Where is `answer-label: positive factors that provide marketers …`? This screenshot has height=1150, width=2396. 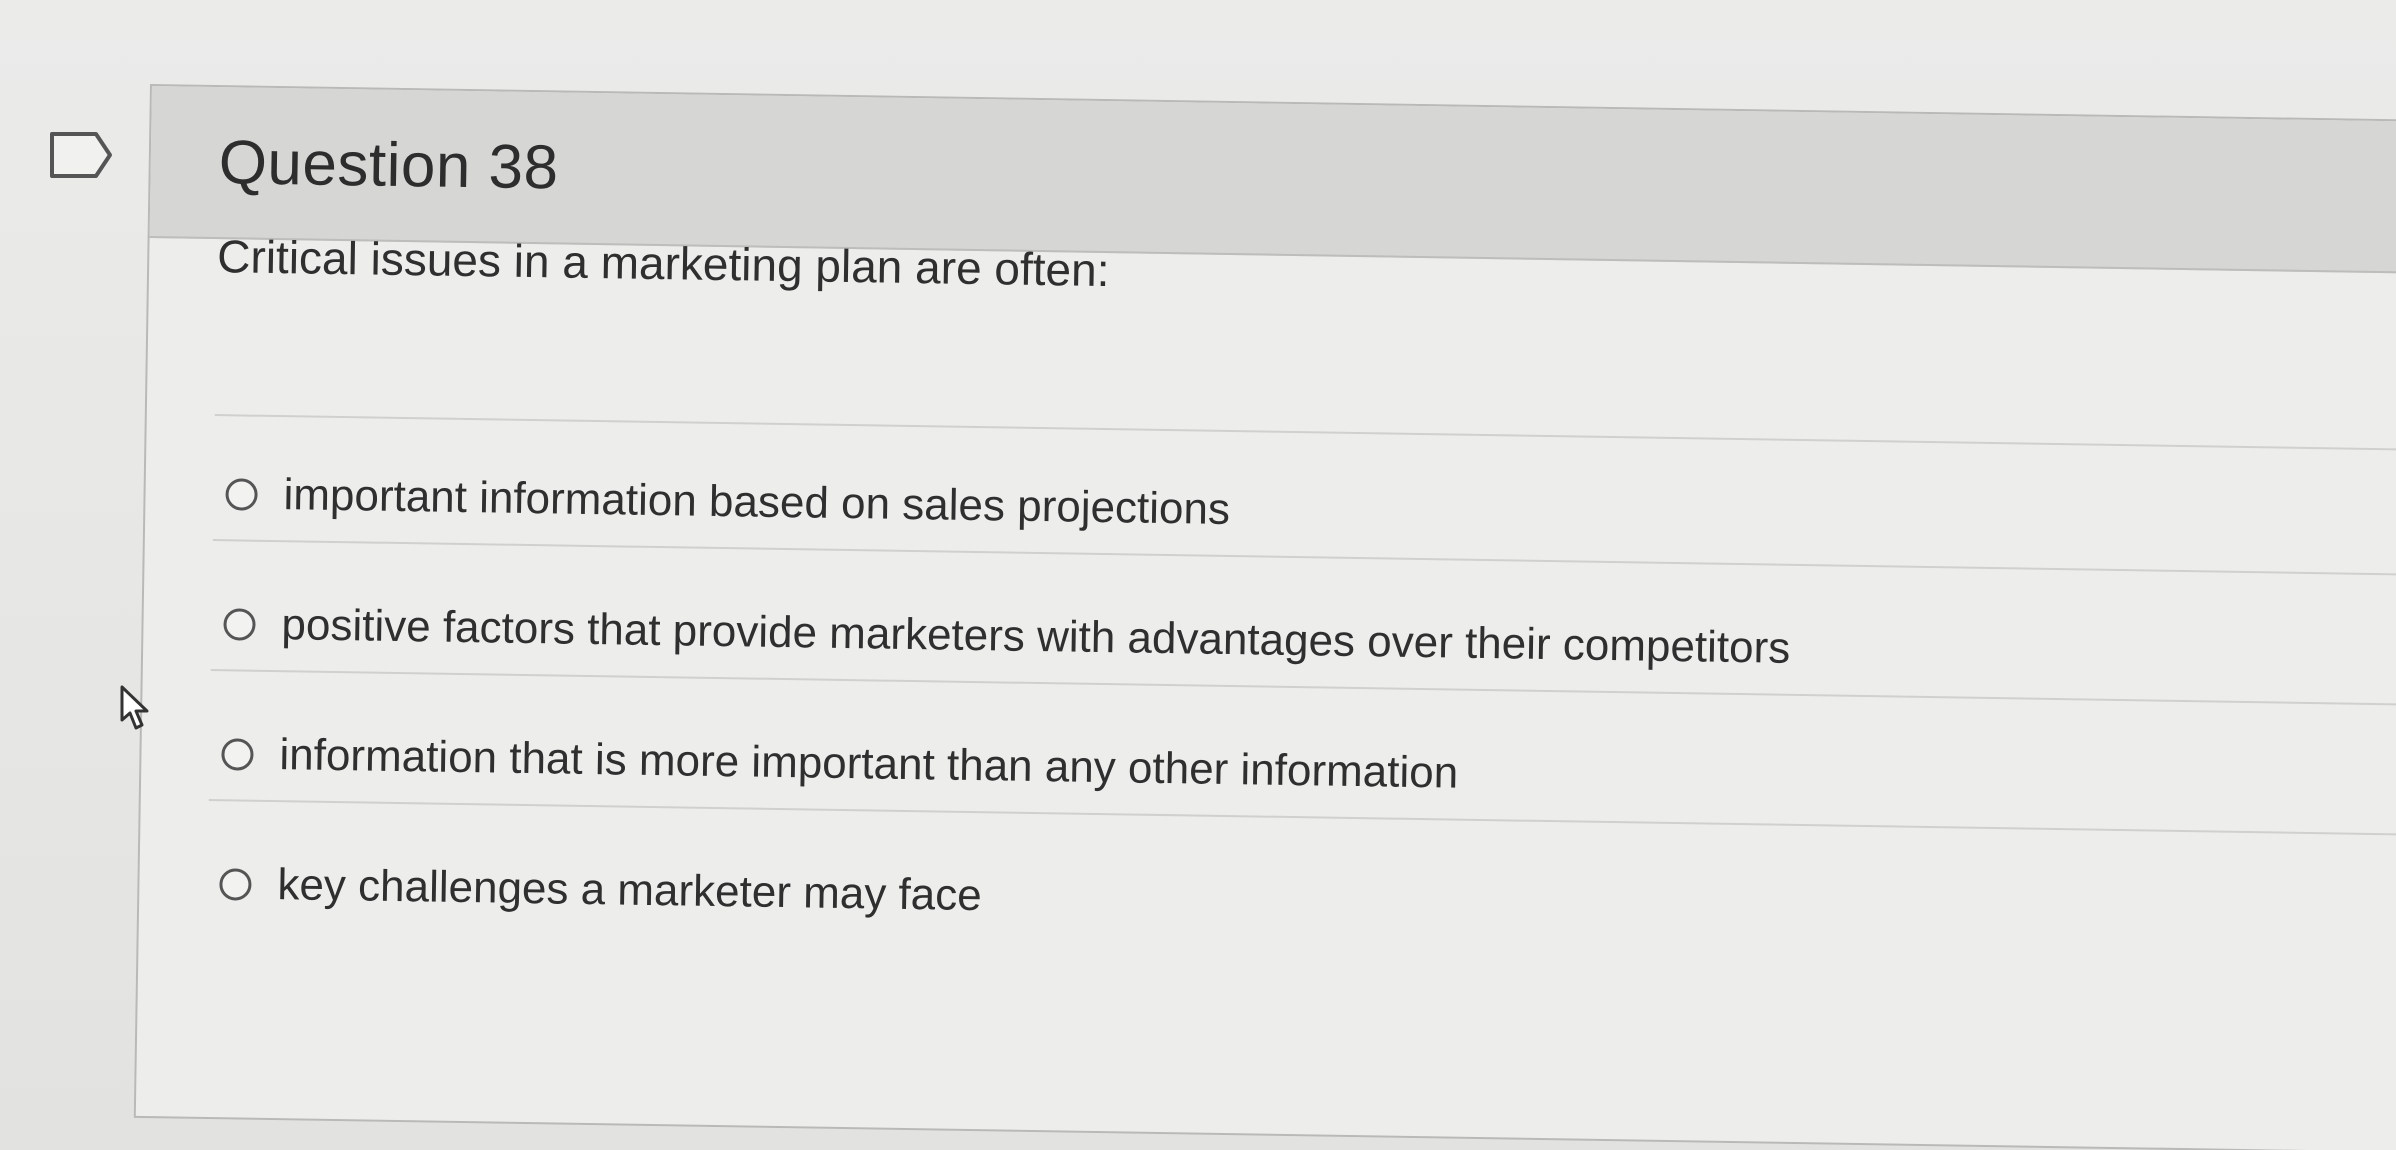
answer-label: positive factors that provide marketers … is located at coordinates (1036, 637).